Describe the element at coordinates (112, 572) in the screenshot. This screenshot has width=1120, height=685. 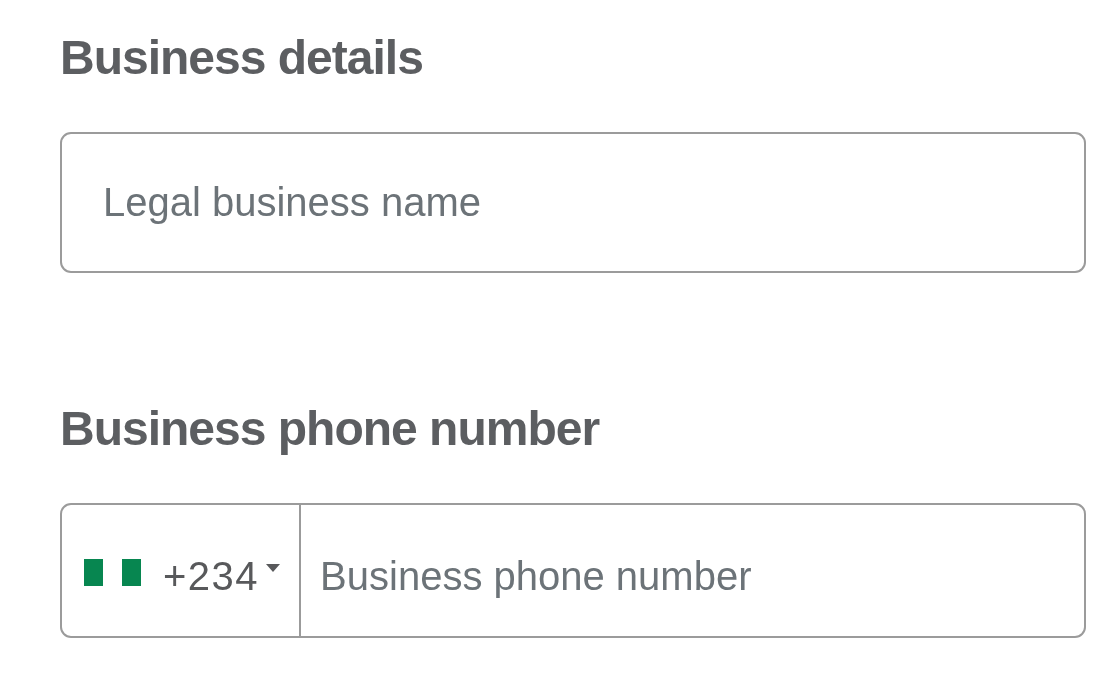
I see `flag-icon` at that location.